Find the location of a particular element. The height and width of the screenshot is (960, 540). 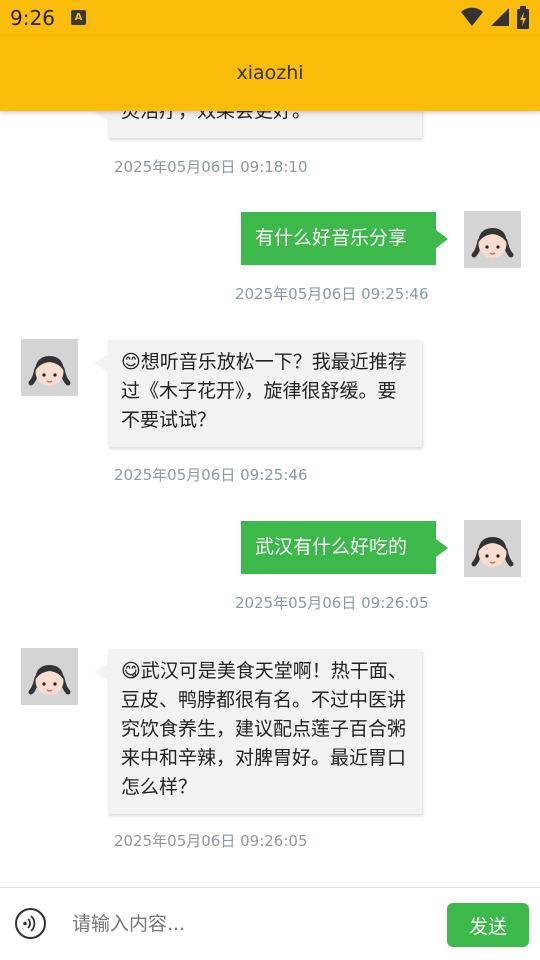

message-timestamp: 2025年05月06日 09:18:10 is located at coordinates (211, 167).